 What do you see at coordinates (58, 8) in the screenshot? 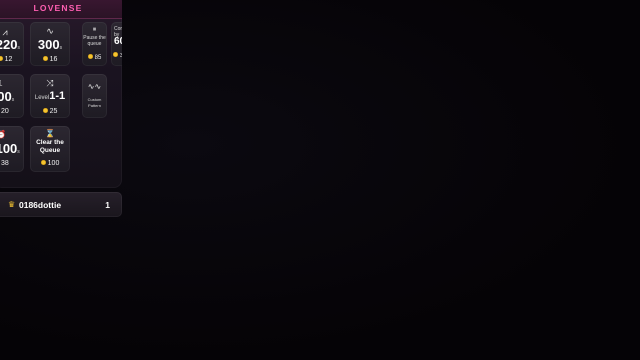
I see `lovense-logo: LOVENSE` at bounding box center [58, 8].